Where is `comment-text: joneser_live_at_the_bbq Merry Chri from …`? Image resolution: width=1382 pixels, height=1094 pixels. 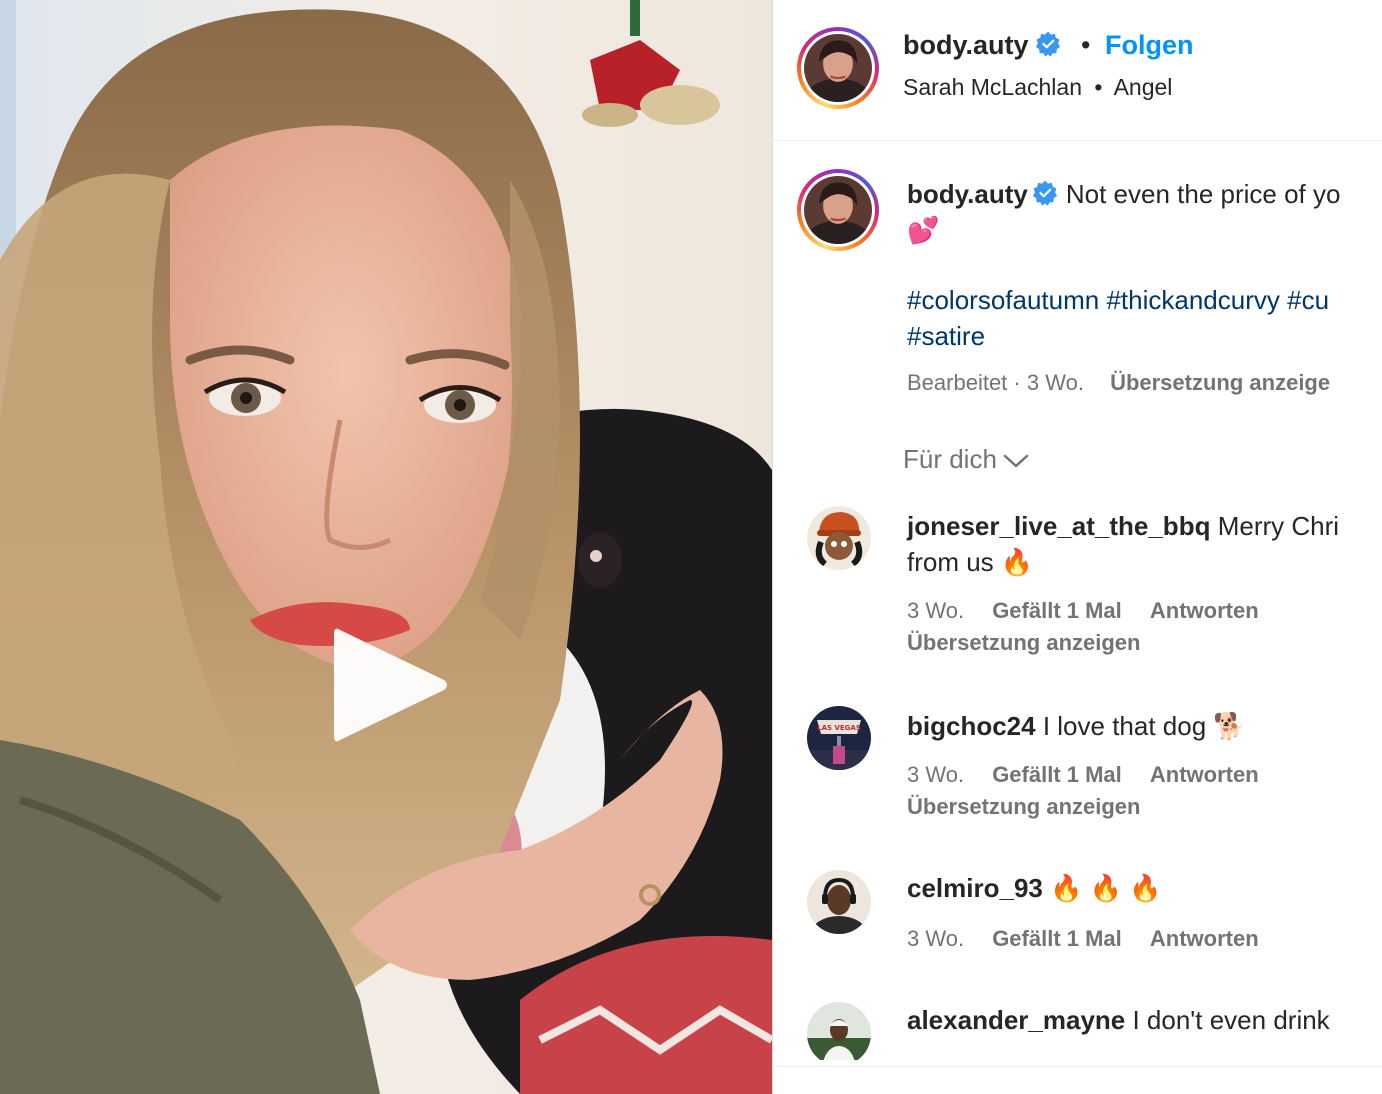
comment-text: joneser_live_at_the_bbq Merry Chri from … is located at coordinates (1144, 544).